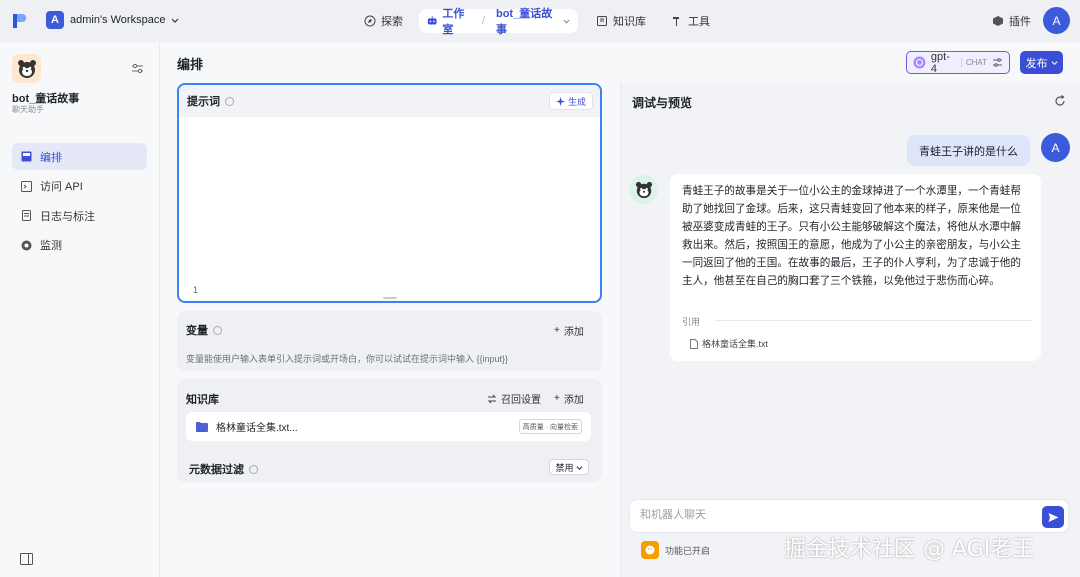 This screenshot has width=1080, height=577. What do you see at coordinates (968, 150) in the screenshot?
I see `user-message: 青蛙王子讲的是什么` at bounding box center [968, 150].